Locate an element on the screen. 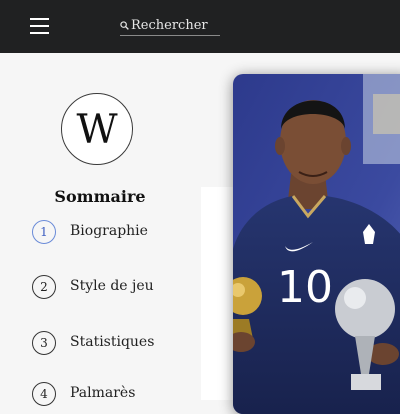 The image size is (400, 414). wikipedia-w-icon: W is located at coordinates (97, 130).